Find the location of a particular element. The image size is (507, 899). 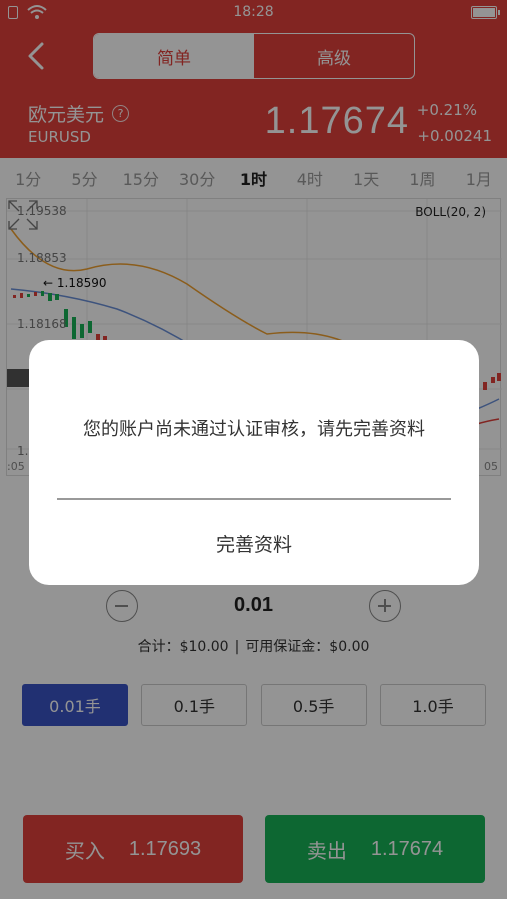

complete-profile-button: 完善资料 is located at coordinates (254, 543).